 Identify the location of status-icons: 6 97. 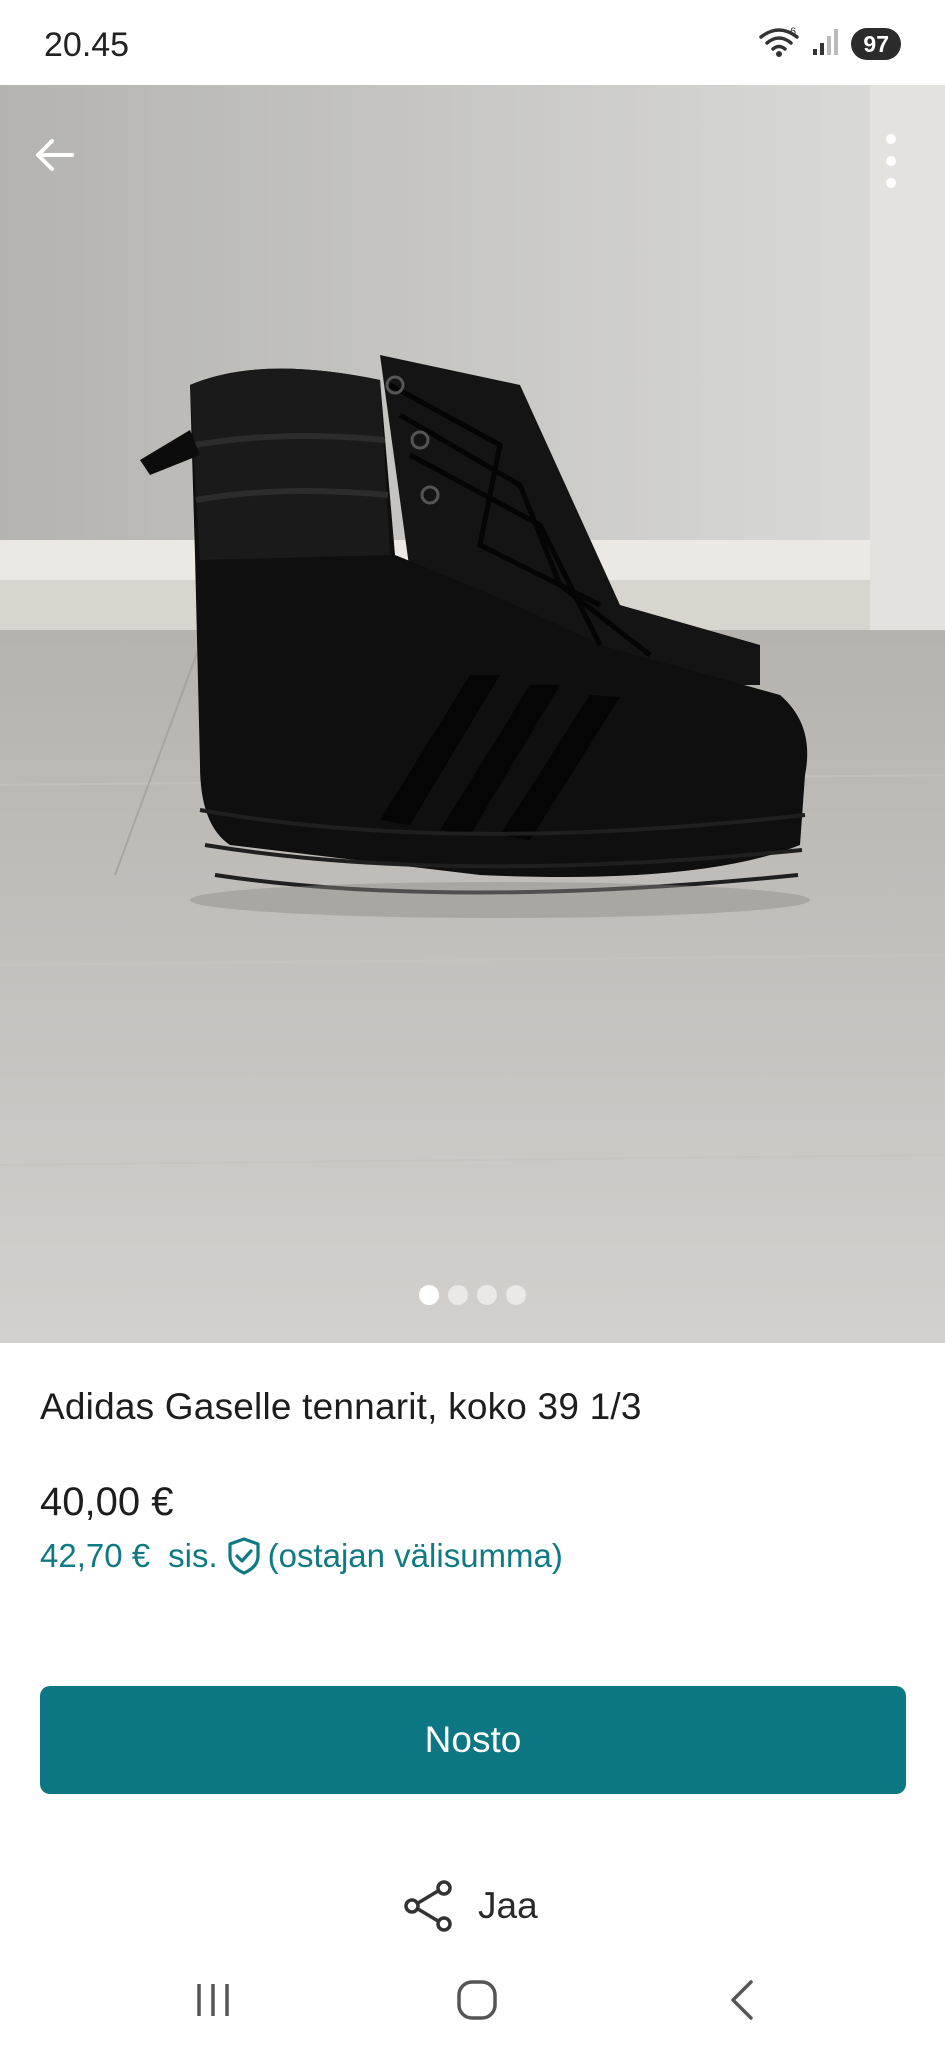
(829, 44).